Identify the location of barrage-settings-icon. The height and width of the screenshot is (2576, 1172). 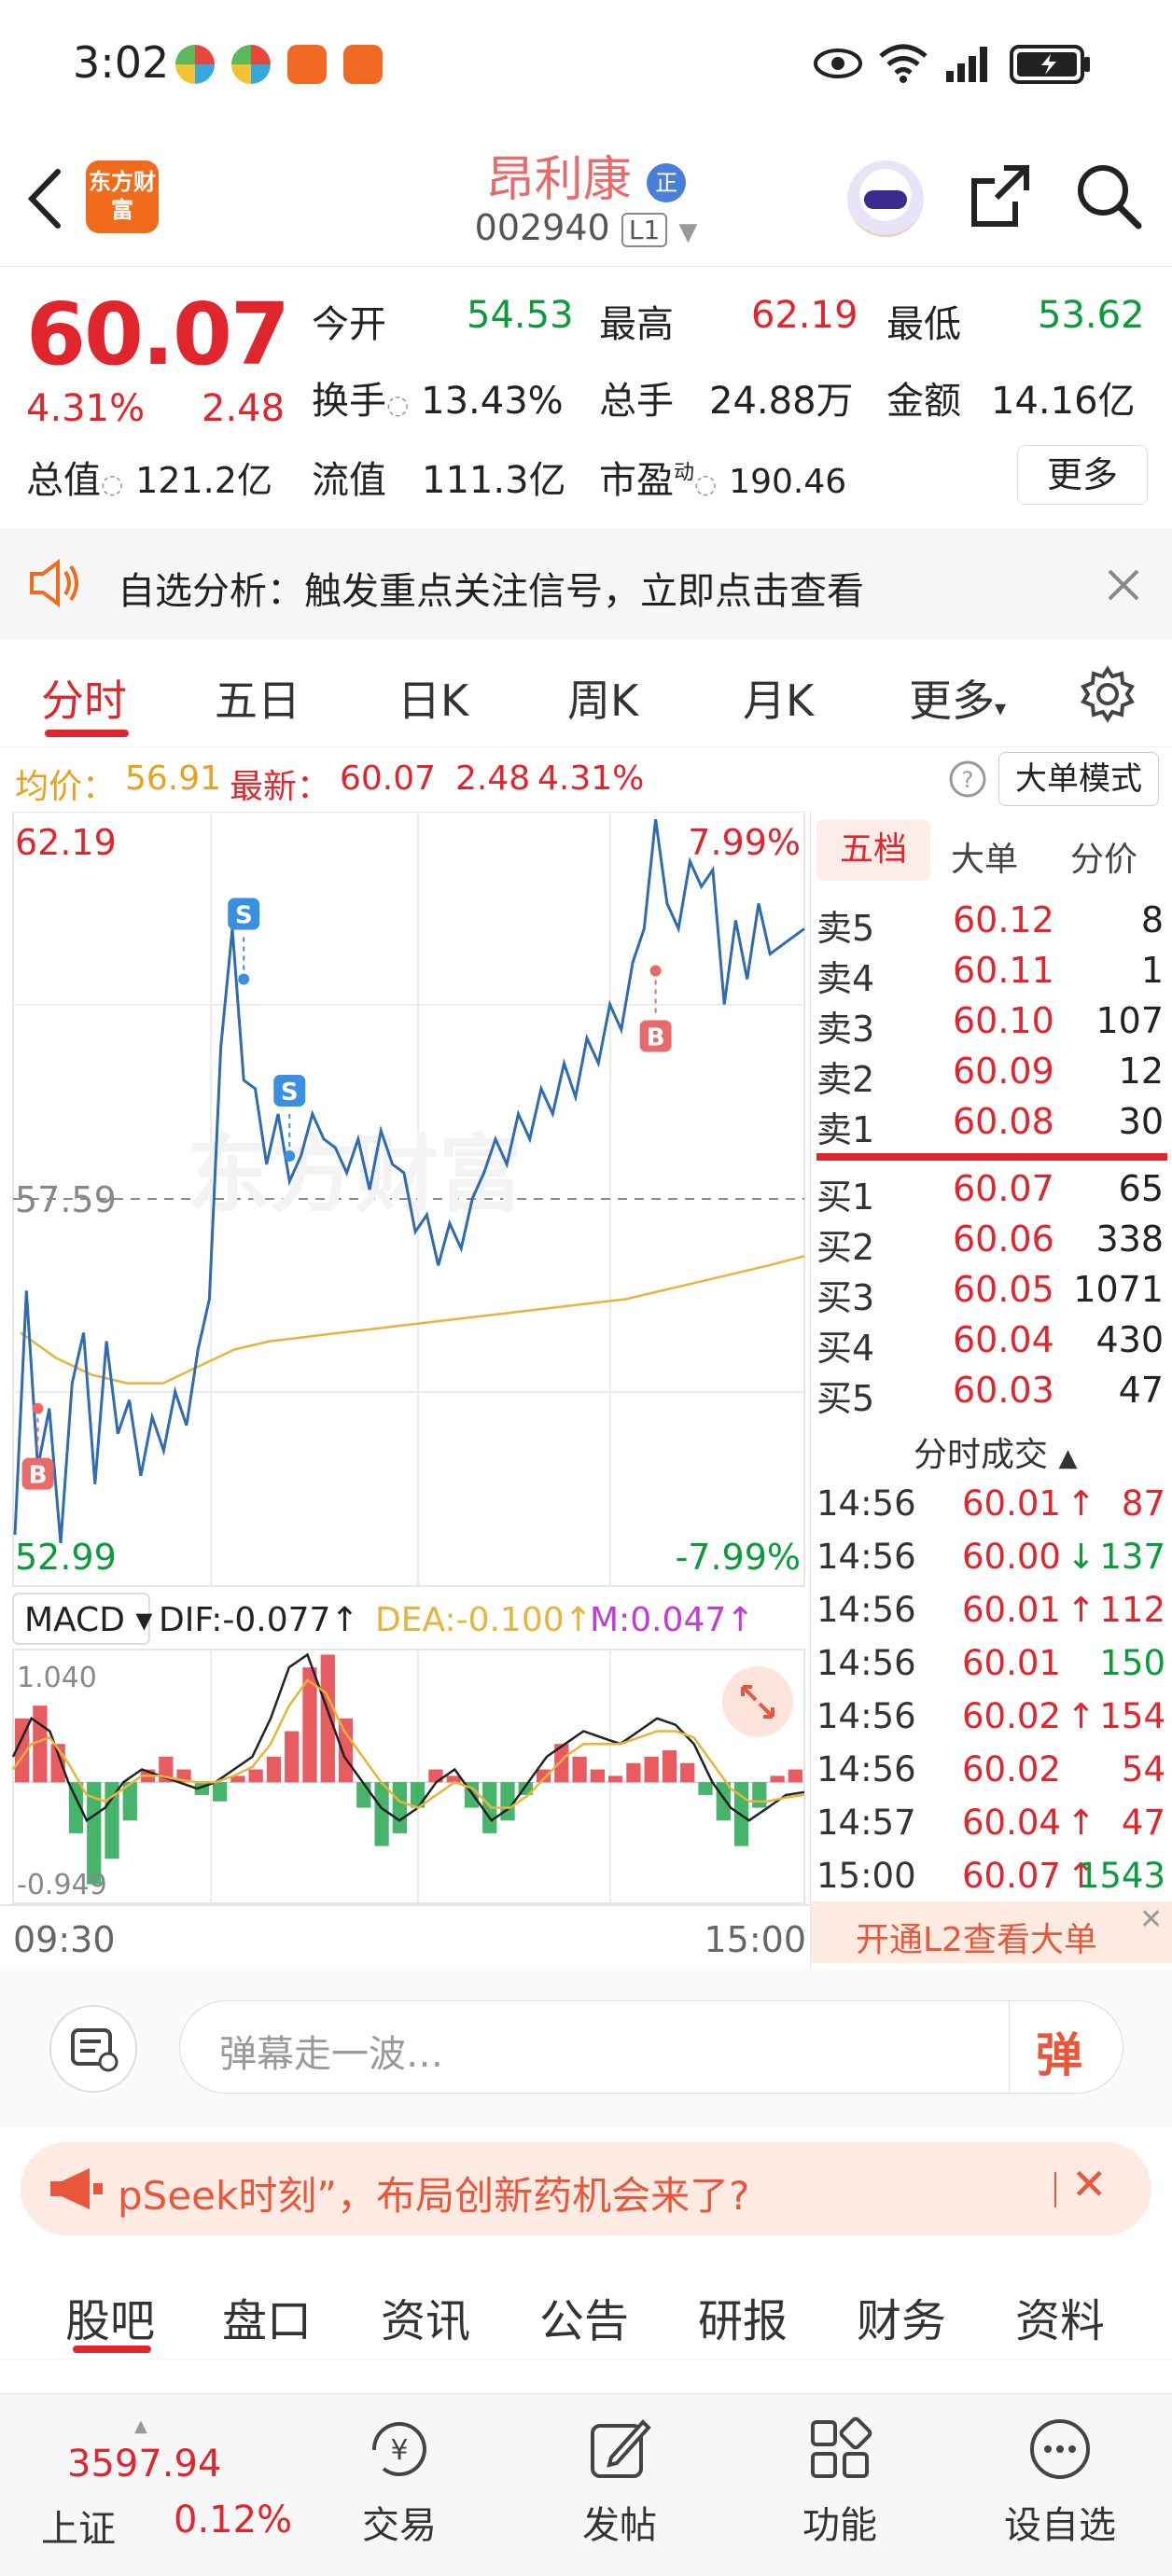
(93, 2049).